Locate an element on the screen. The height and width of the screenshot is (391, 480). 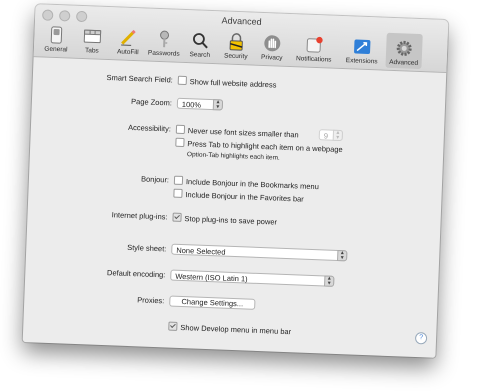
min-font-size-select: 9 ▴ ▾ is located at coordinates (331, 135).